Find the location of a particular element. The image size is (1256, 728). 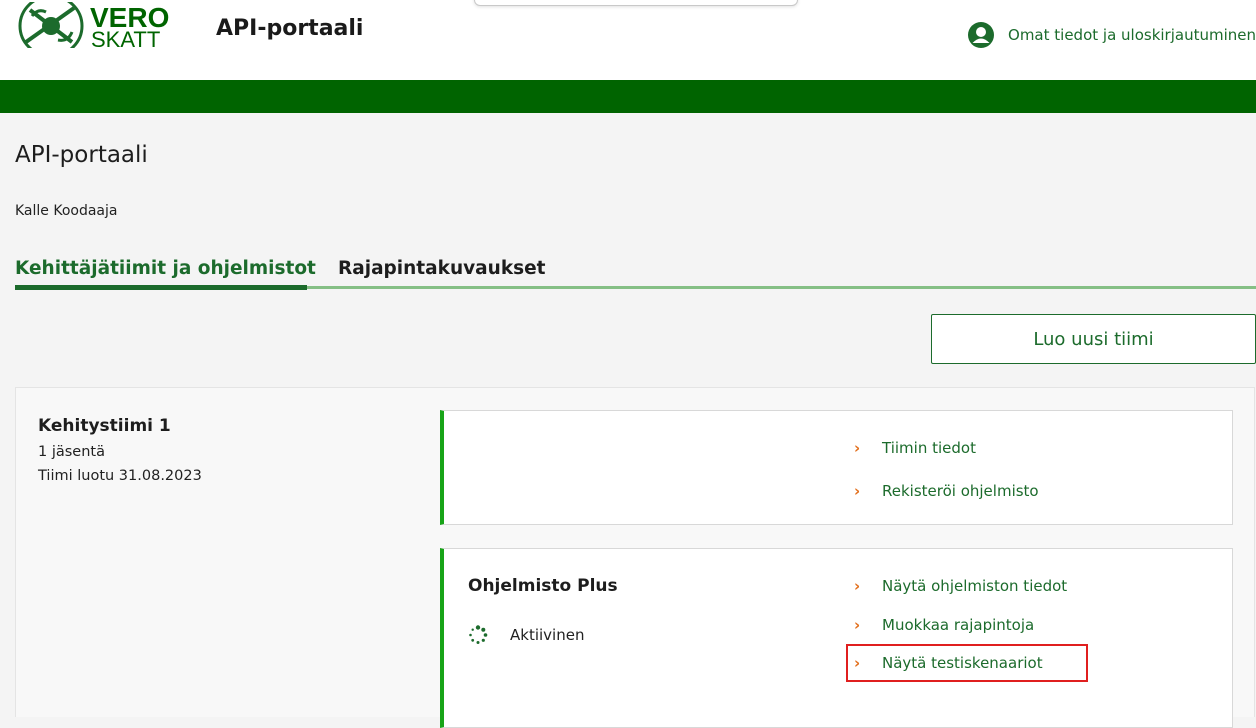

team-info-label: Tiimin tiedot is located at coordinates (929, 448).